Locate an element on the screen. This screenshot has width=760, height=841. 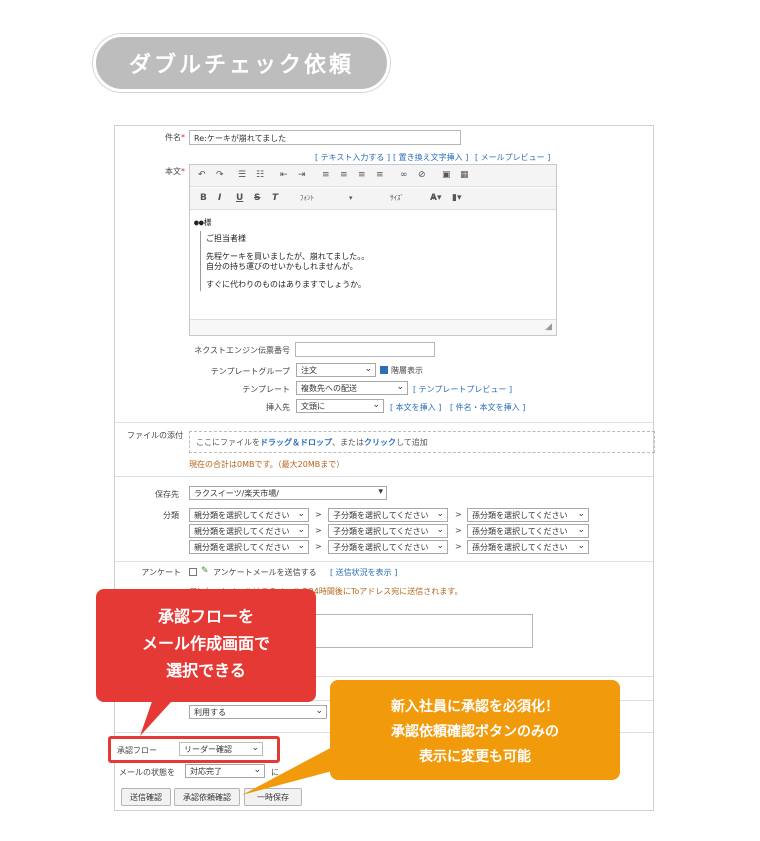
clear-format-icon: T is located at coordinates (275, 198).